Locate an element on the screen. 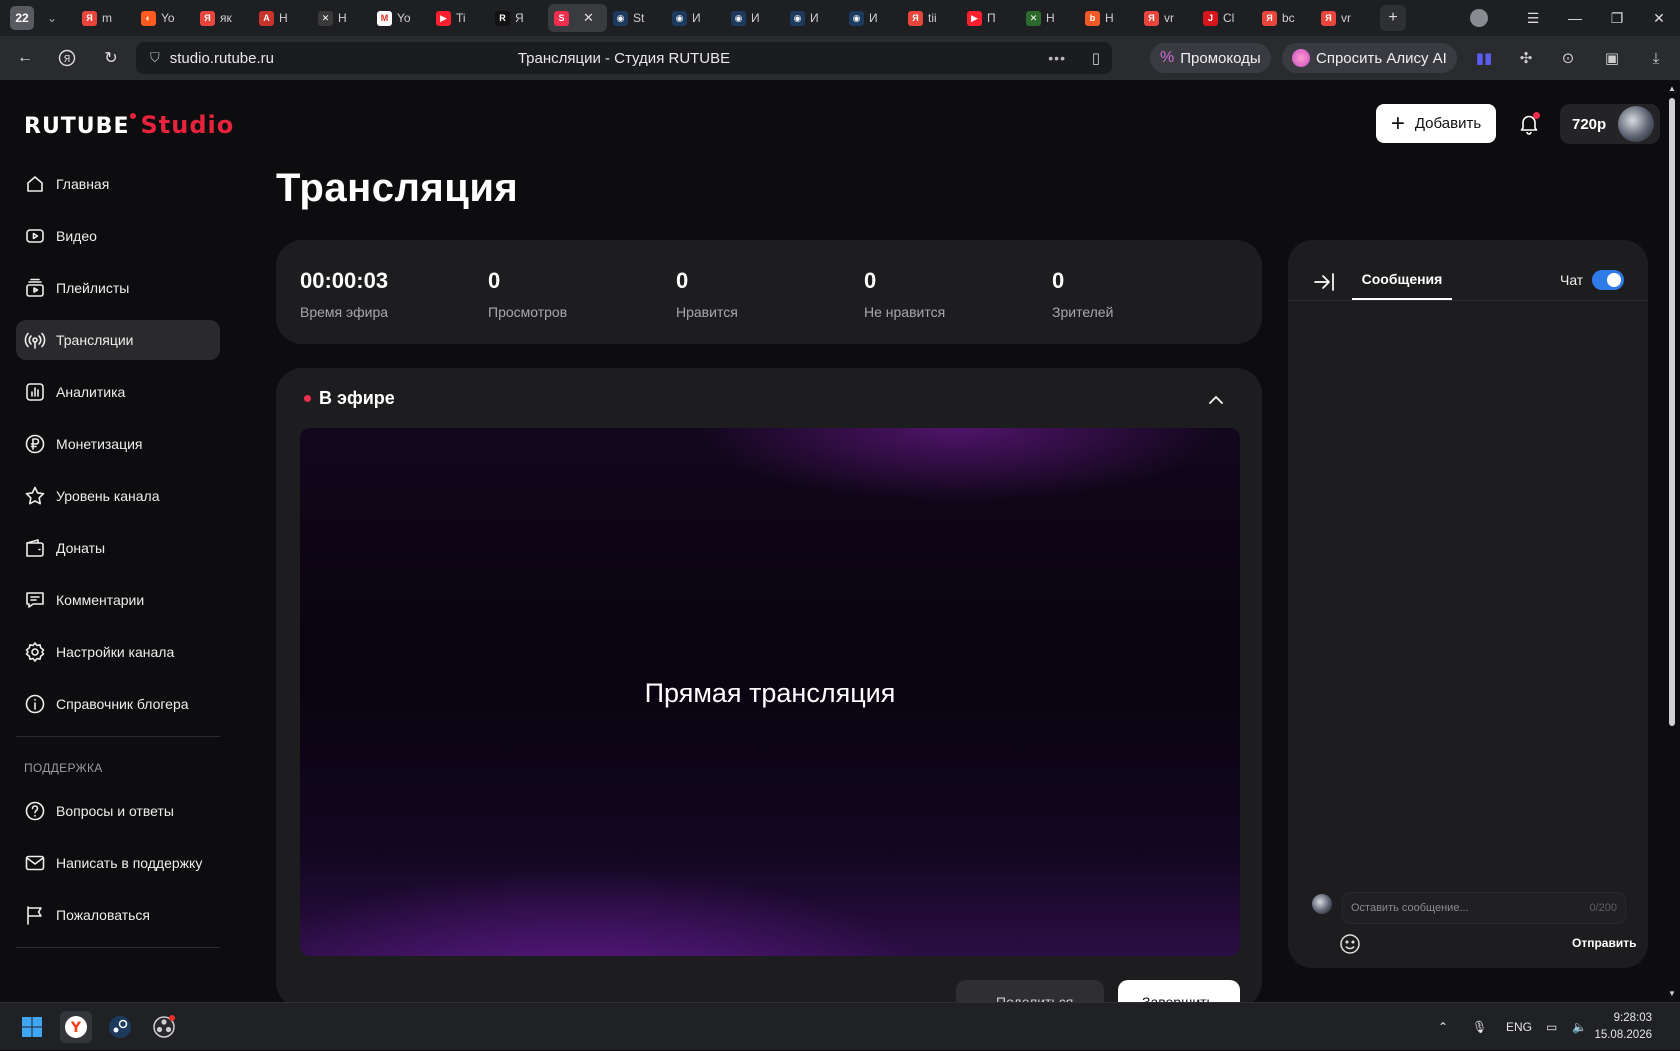 The height and width of the screenshot is (1051, 1680). chevron-down-icon: ⌄ is located at coordinates (52, 18).